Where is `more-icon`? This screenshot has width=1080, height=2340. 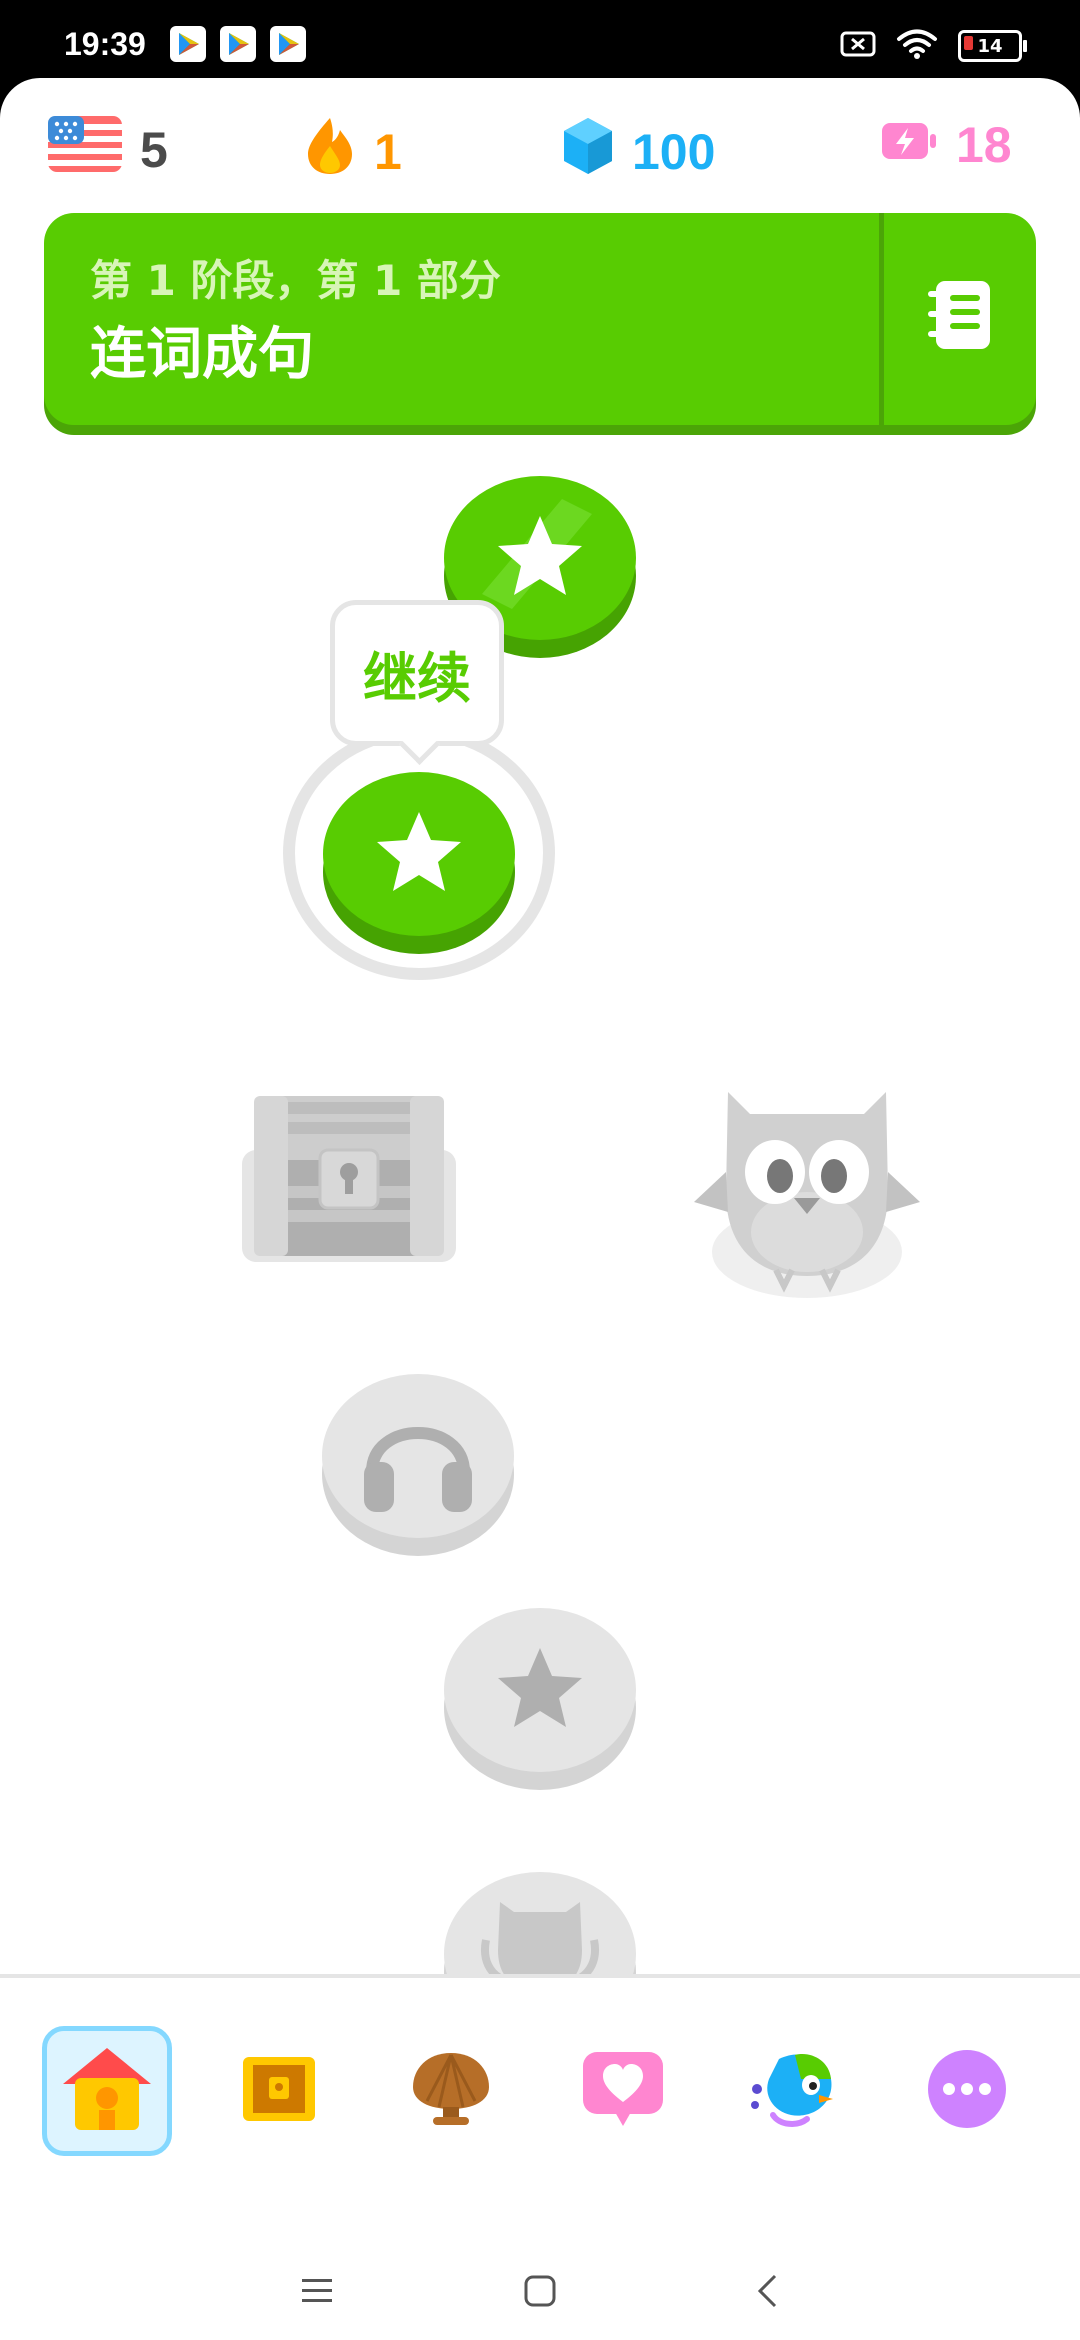
more-icon is located at coordinates (967, 2091).